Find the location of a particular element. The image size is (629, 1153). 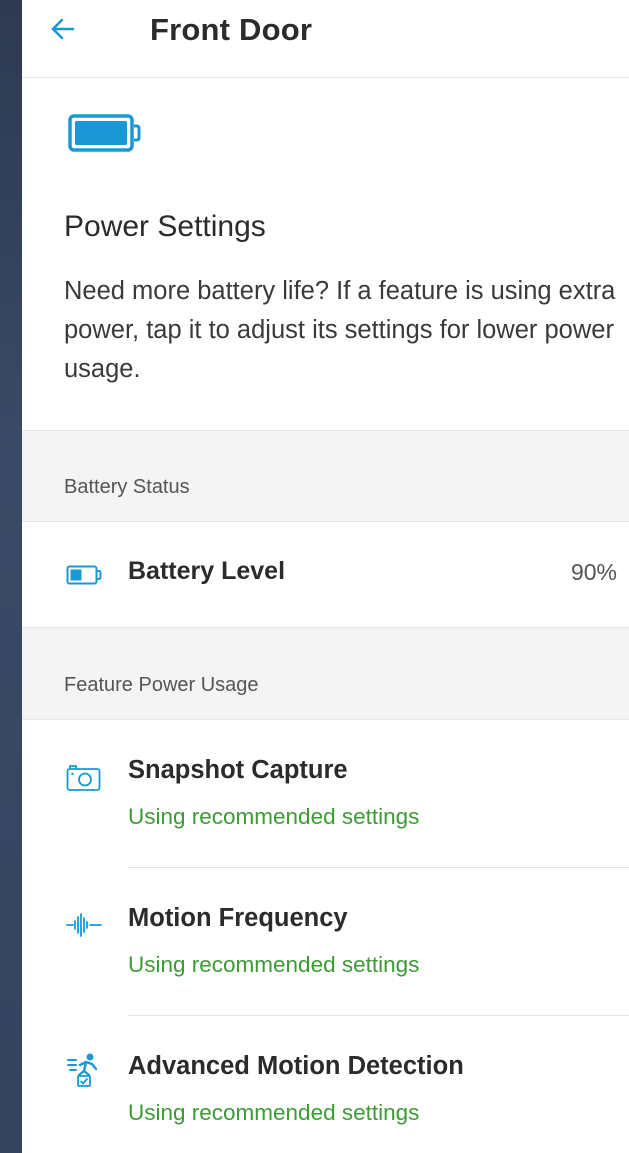

section-title: Power Settings is located at coordinates (165, 226).